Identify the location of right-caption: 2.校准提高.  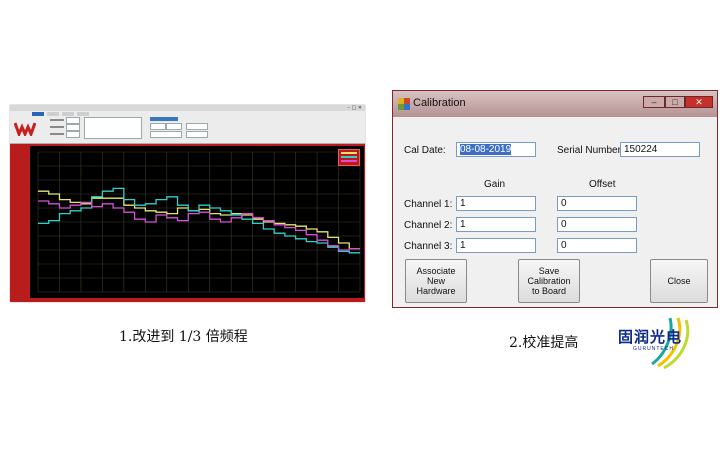
(544, 343).